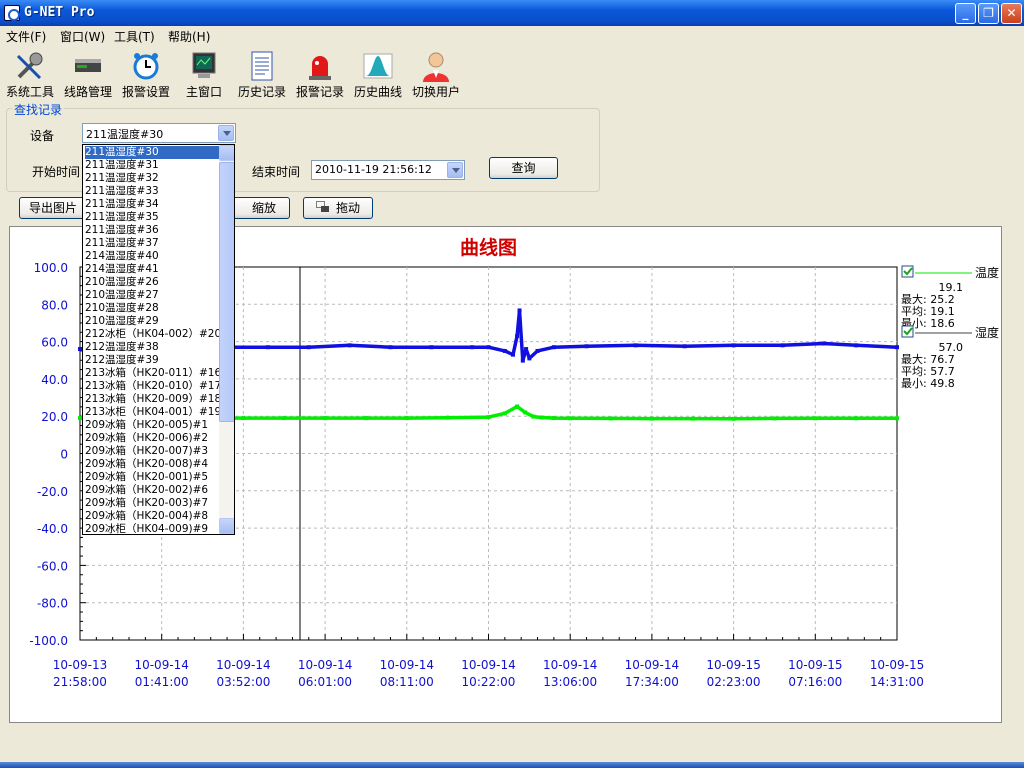  What do you see at coordinates (162, 682) in the screenshot?
I see `x-tick-time: 01:41:00` at bounding box center [162, 682].